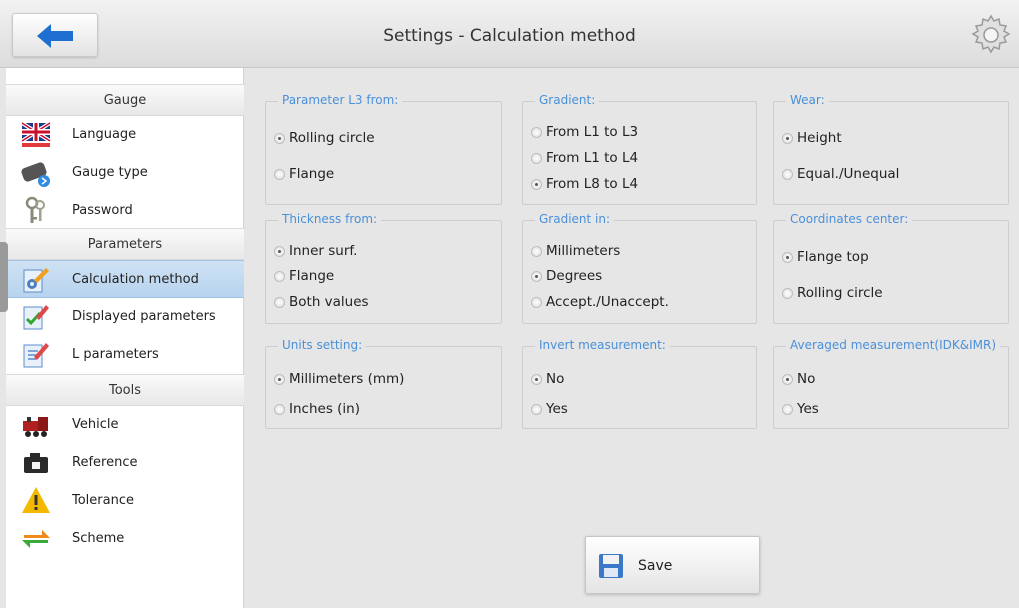 The height and width of the screenshot is (608, 1019). I want to click on sidebar-item-label: Displayed parameters, so click(144, 316).